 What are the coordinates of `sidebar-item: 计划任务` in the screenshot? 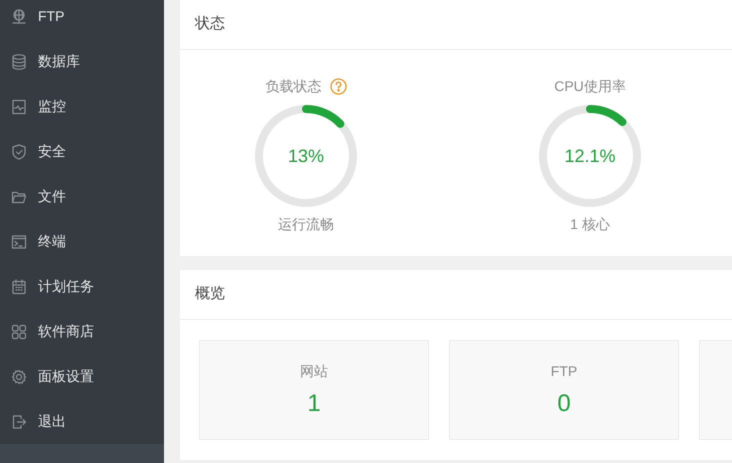 It's located at (82, 286).